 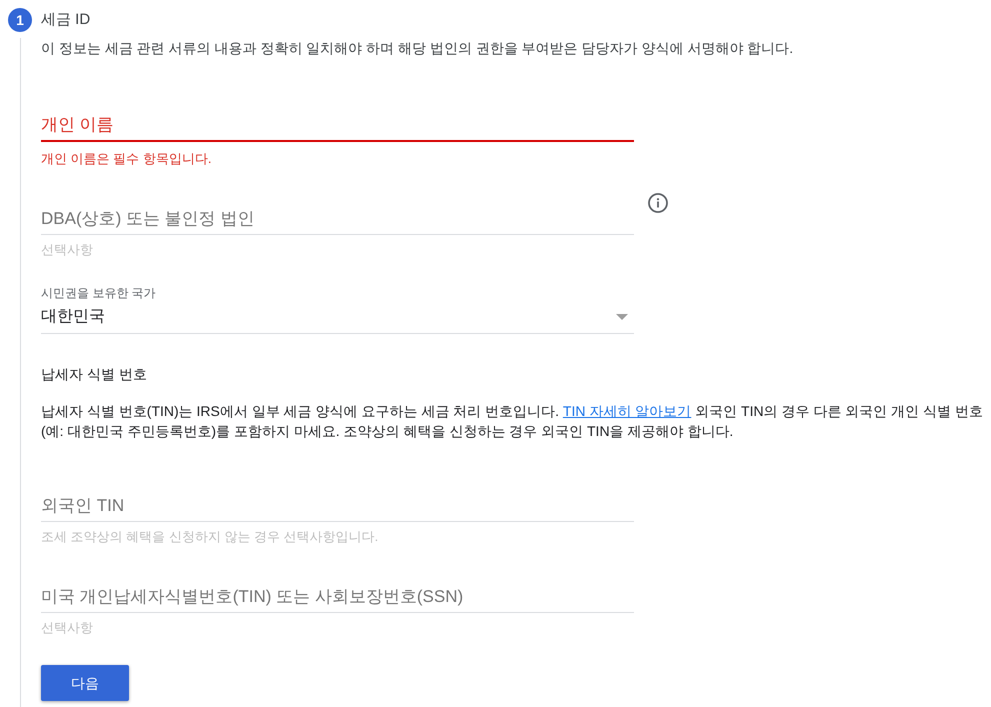 What do you see at coordinates (658, 203) in the screenshot?
I see `info-icon` at bounding box center [658, 203].